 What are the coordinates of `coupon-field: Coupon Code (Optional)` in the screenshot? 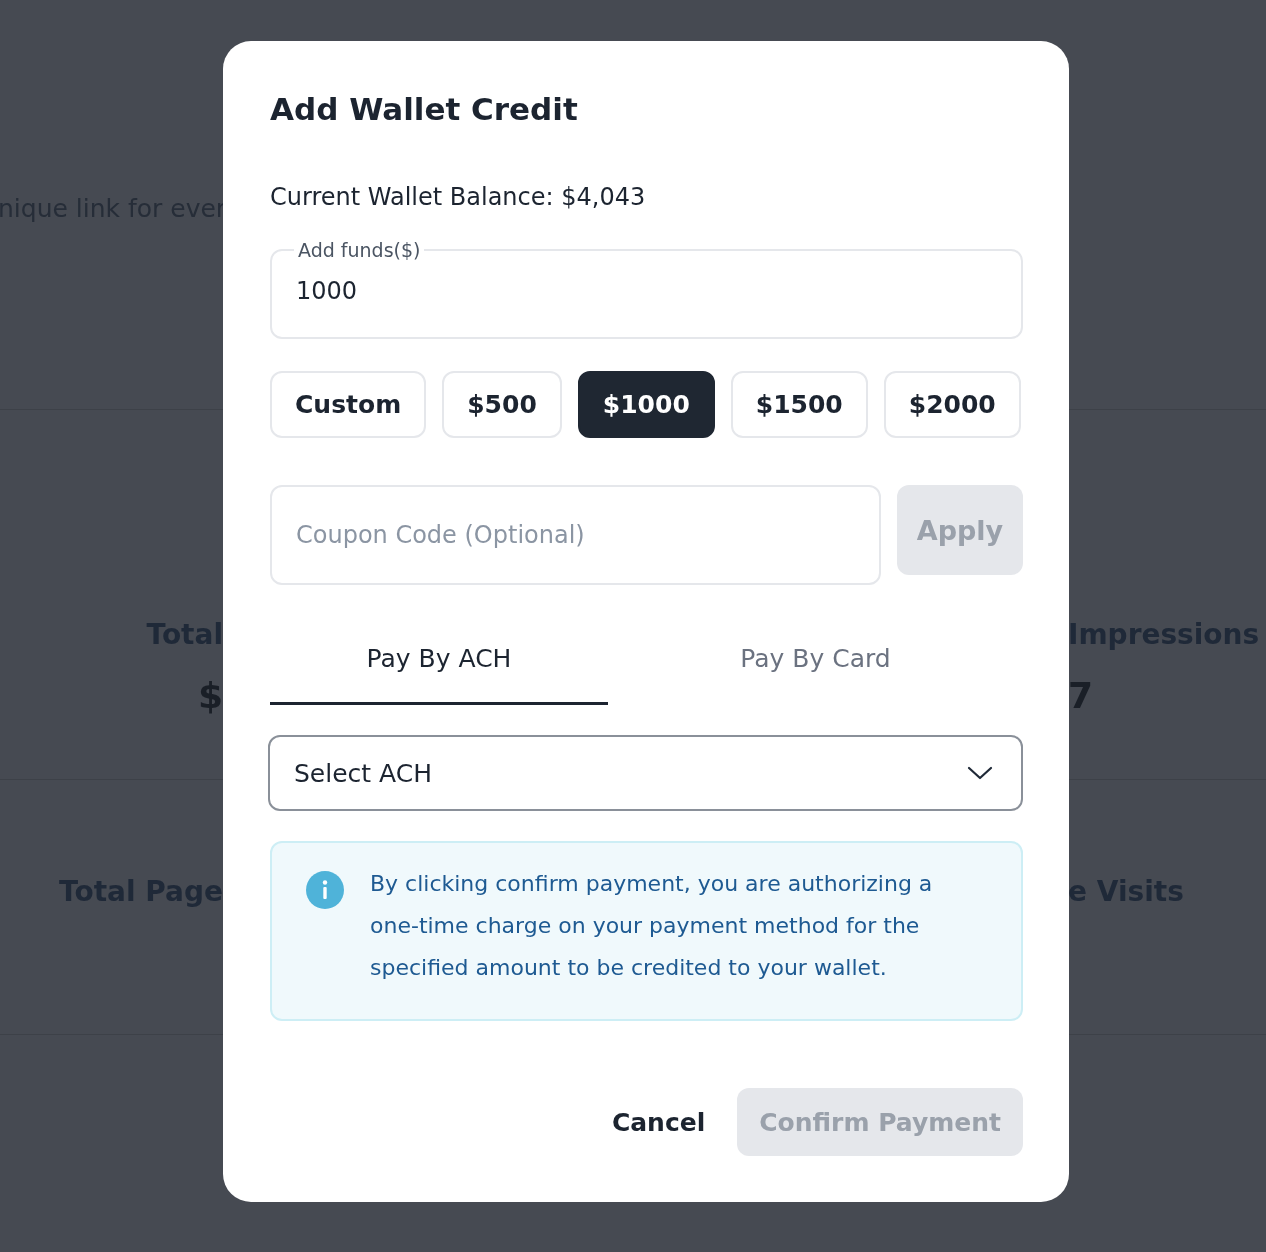 It's located at (575, 535).